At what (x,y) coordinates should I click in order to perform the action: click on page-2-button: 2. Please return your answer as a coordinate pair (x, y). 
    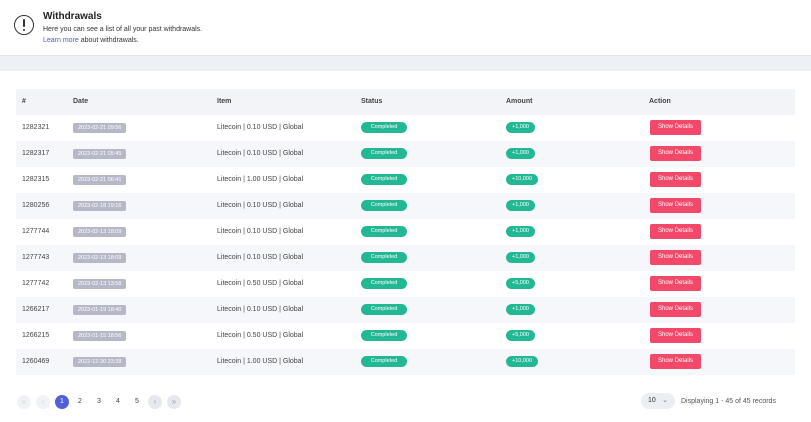
    Looking at the image, I should click on (80, 402).